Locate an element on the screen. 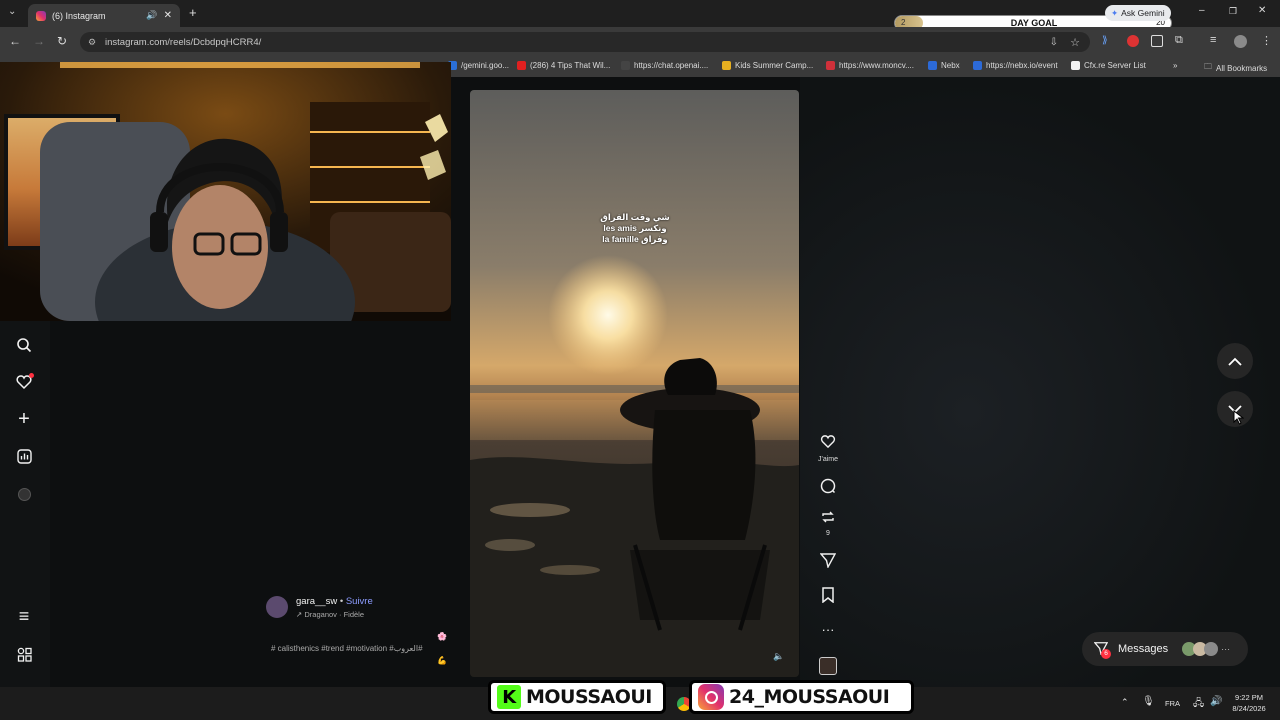 The image size is (1280, 720). extensions-puzzle-icon: ⧉ is located at coordinates (1179, 40).